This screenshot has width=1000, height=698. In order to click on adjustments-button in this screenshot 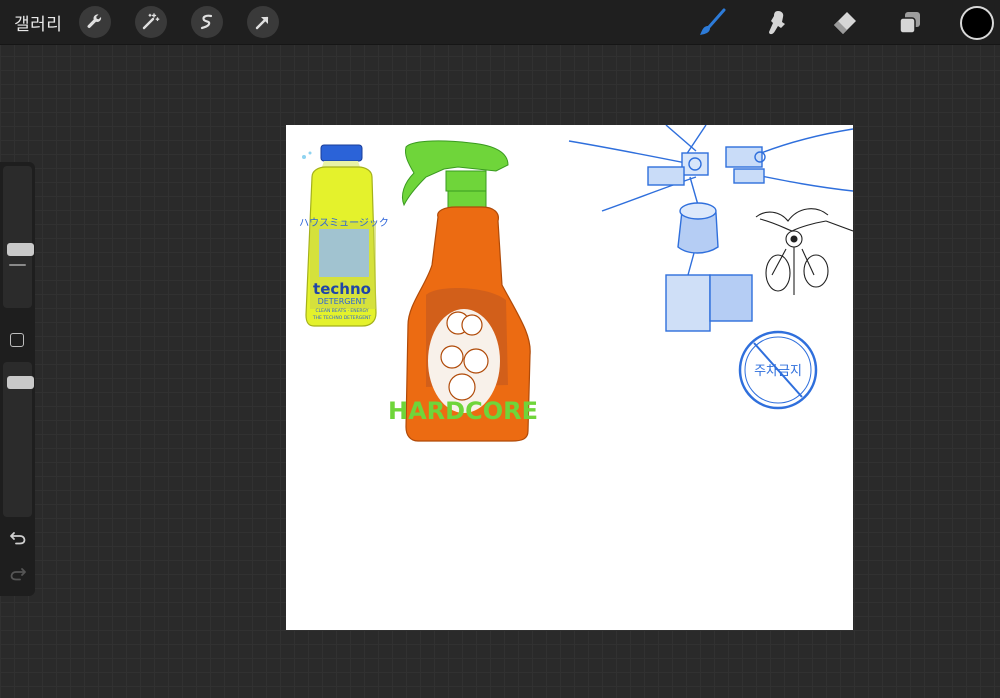, I will do `click(151, 22)`.